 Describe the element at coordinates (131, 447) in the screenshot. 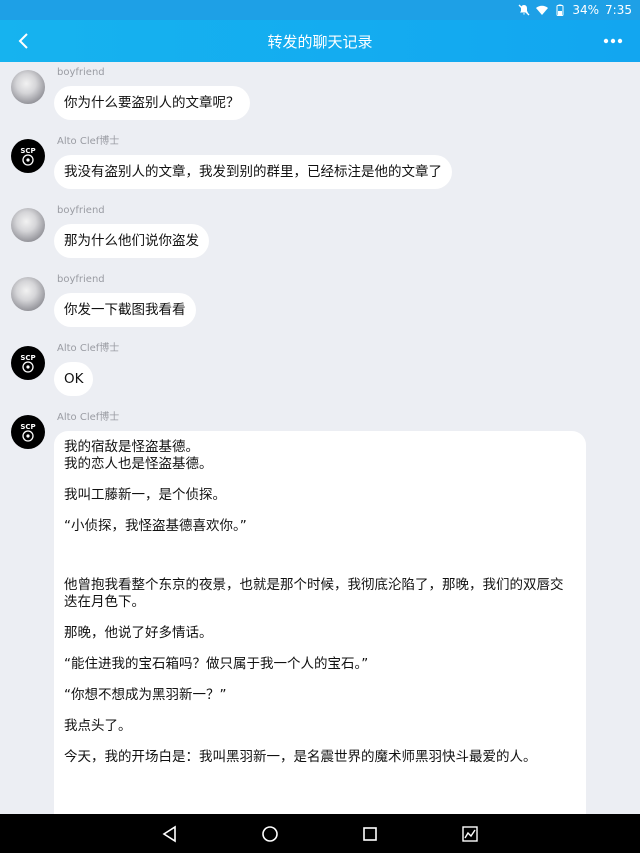

I see `message-paragraph: 我的宿敌是怪盗基德。` at that location.